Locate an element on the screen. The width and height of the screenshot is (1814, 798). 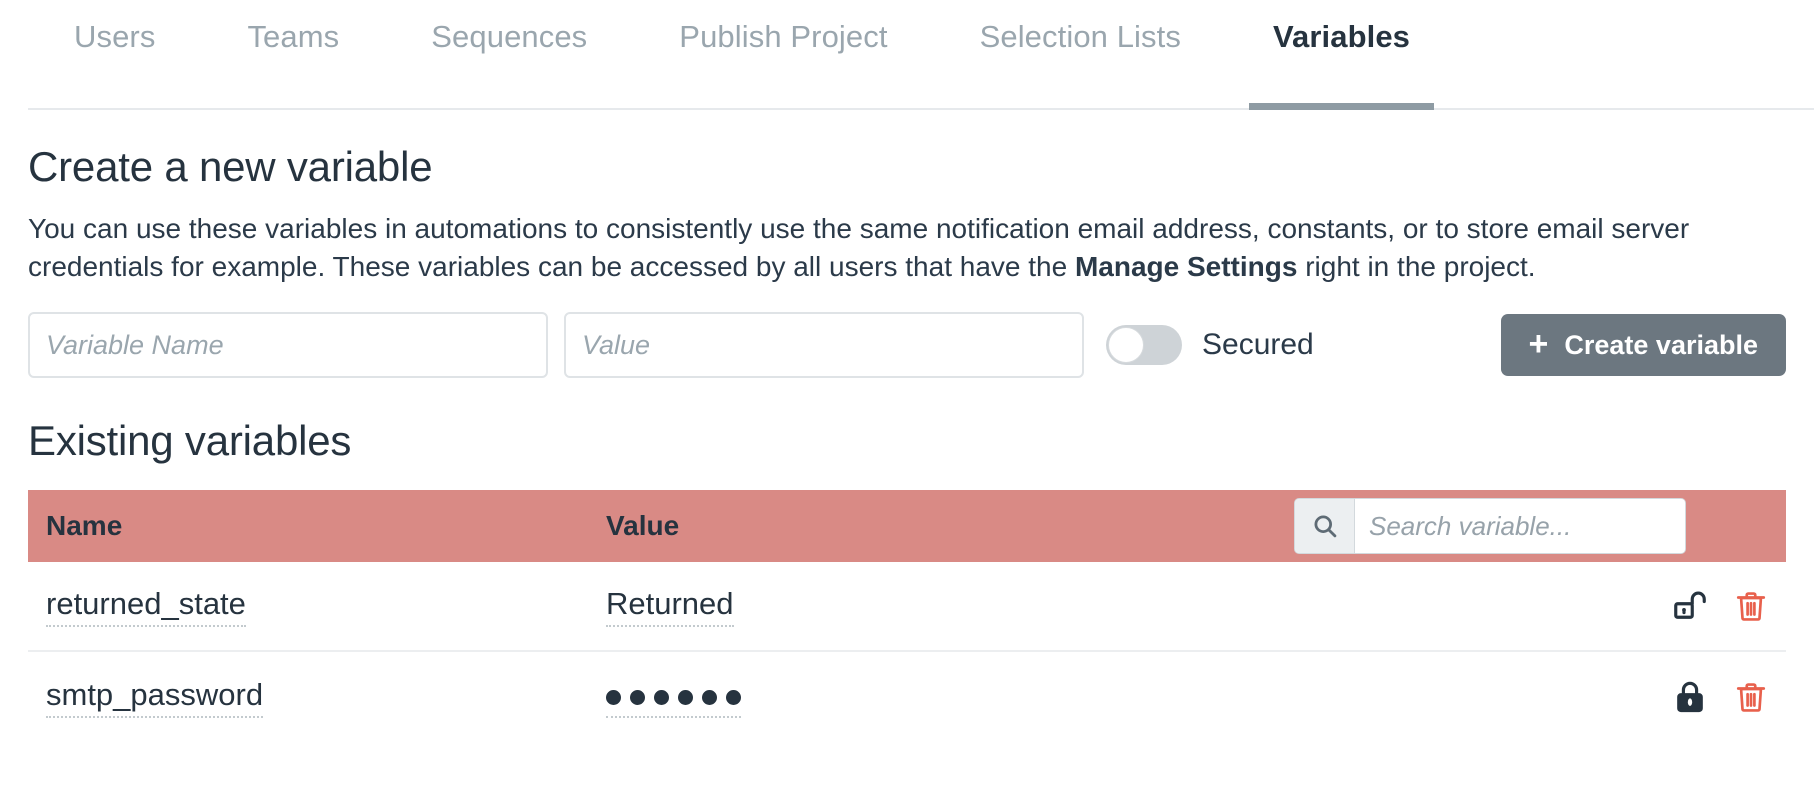
variable-name-text: returned_state is located at coordinates (146, 606).